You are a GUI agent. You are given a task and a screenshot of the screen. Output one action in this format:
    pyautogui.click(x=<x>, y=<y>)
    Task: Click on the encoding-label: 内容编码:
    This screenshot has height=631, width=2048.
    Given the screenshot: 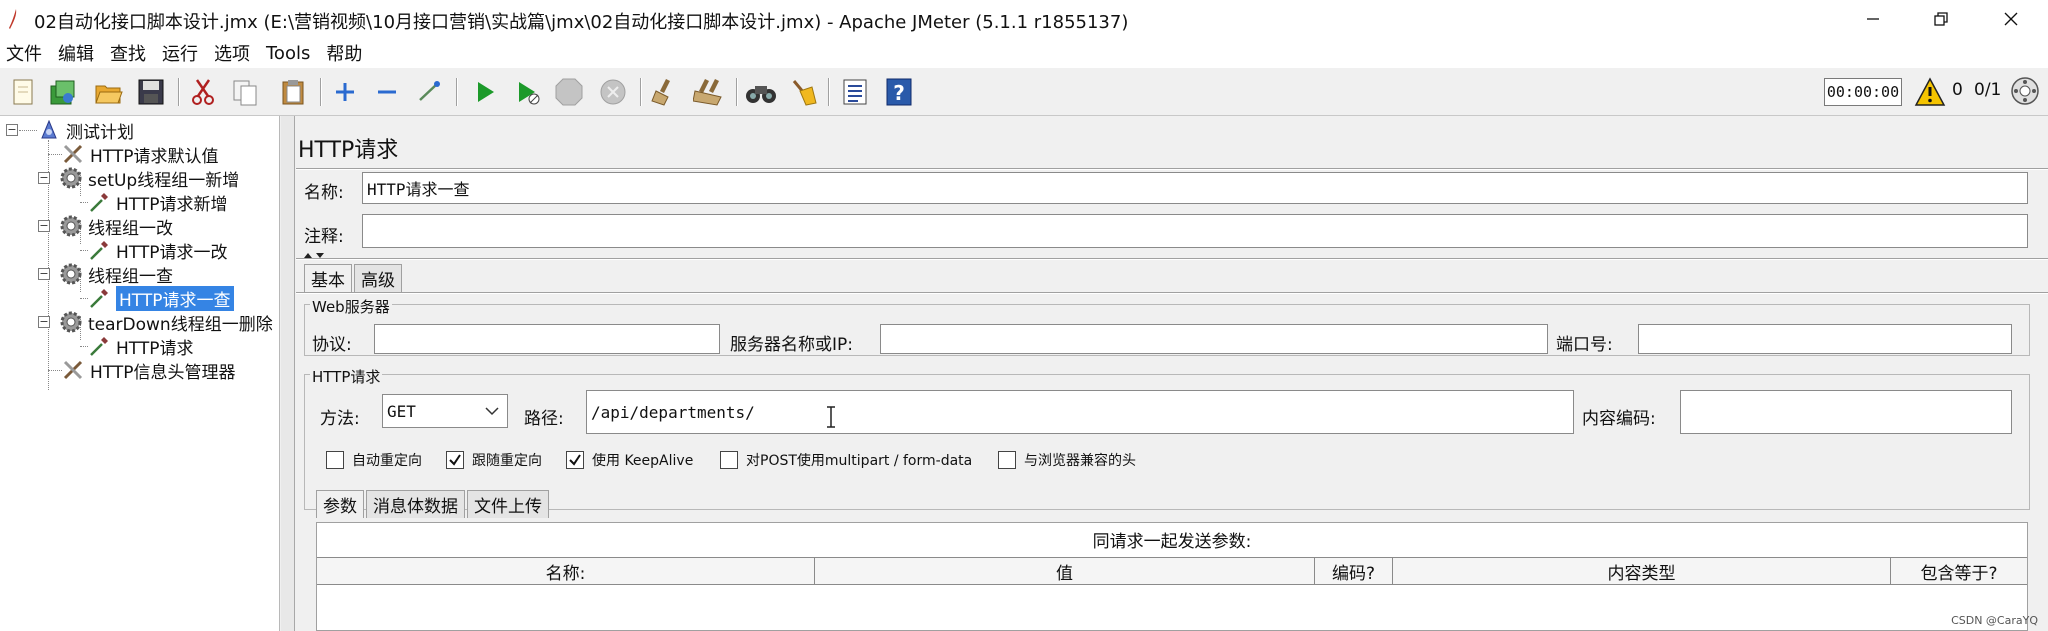 What is the action you would take?
    pyautogui.click(x=1619, y=419)
    